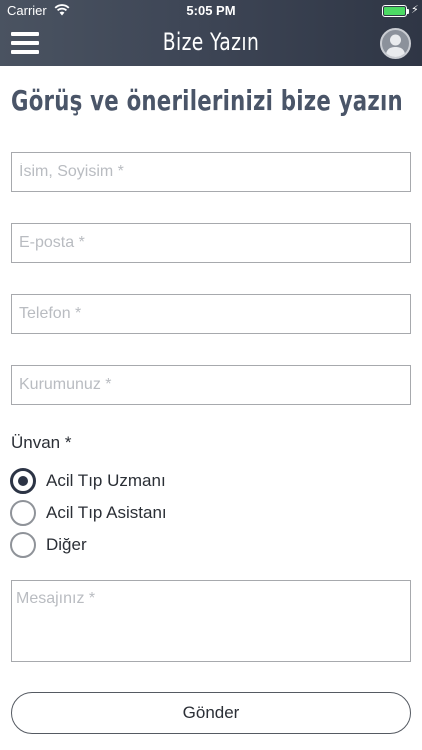 This screenshot has height=750, width=422. I want to click on radio-diger: Diğer, so click(160, 545).